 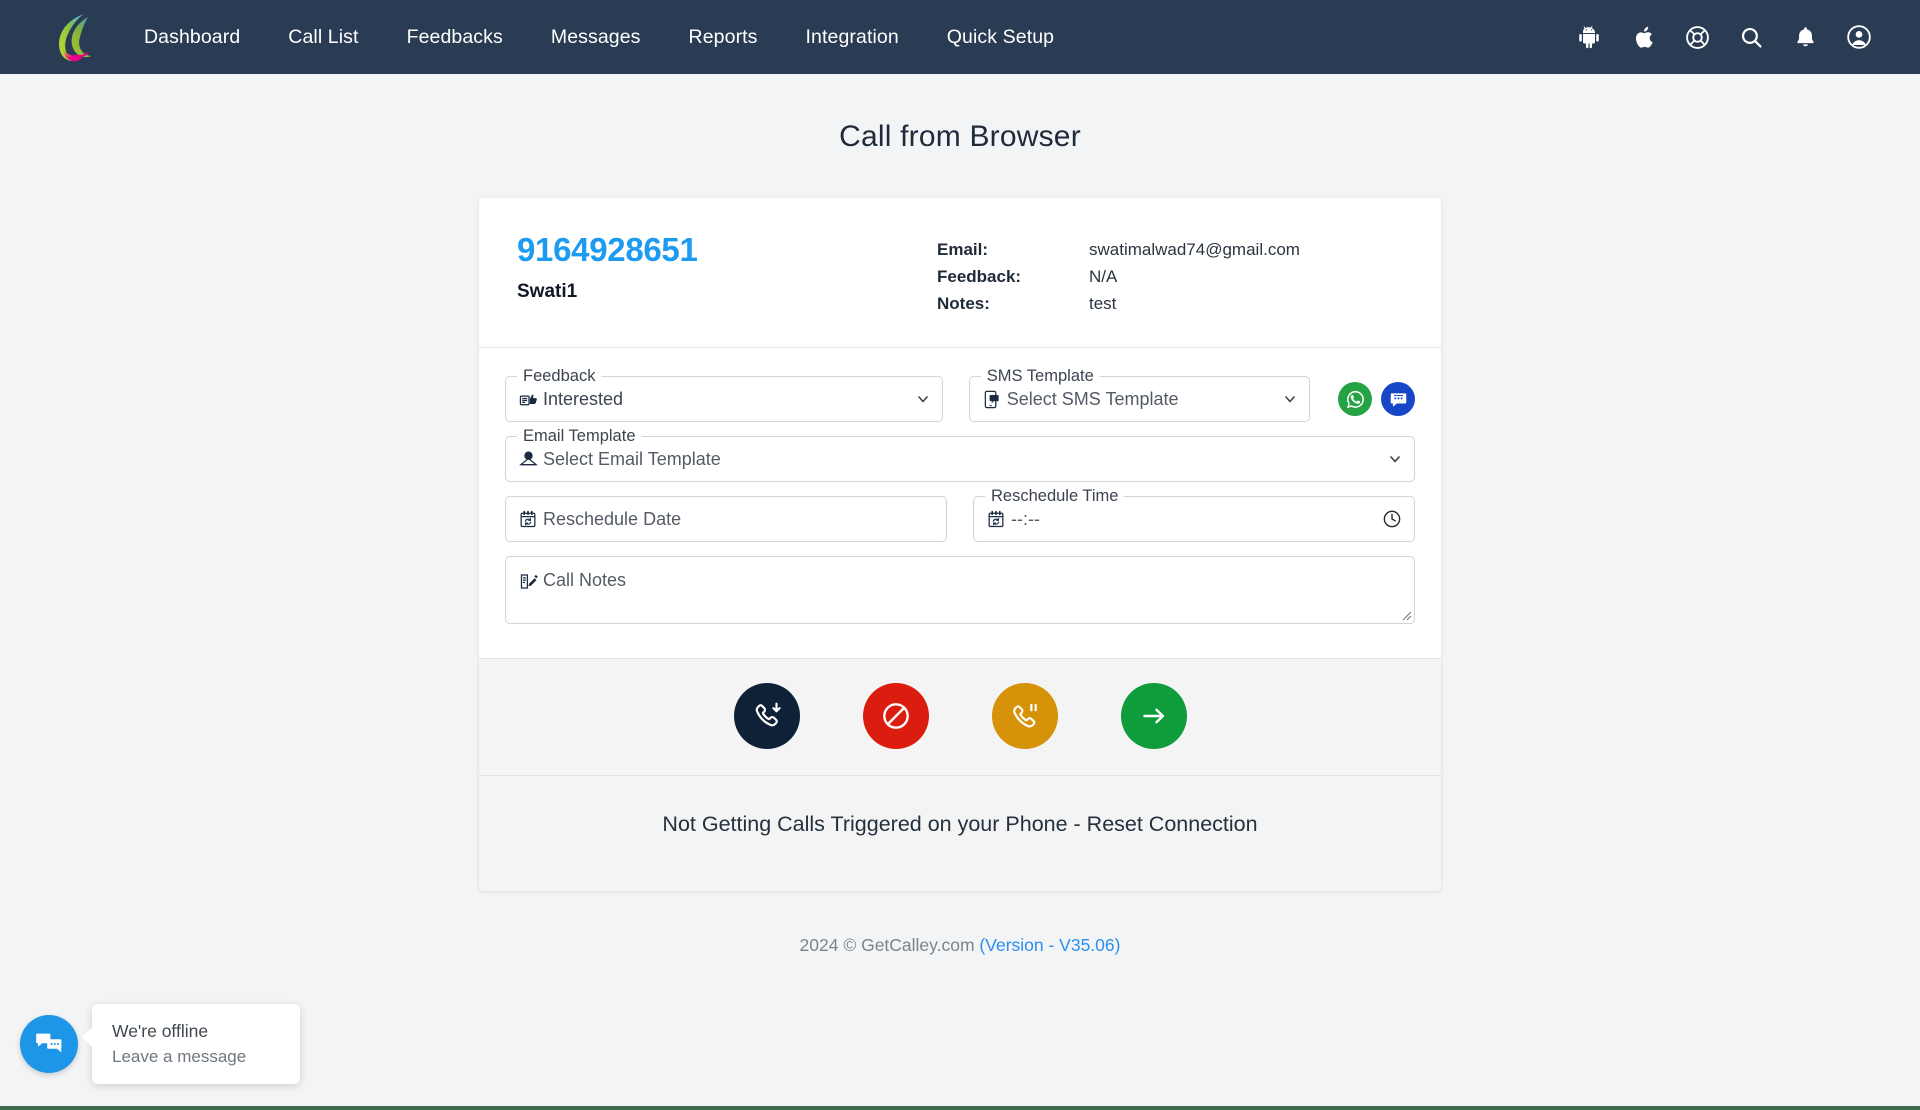 What do you see at coordinates (160, 1031) in the screenshot?
I see `chat-offline-title: We're offline` at bounding box center [160, 1031].